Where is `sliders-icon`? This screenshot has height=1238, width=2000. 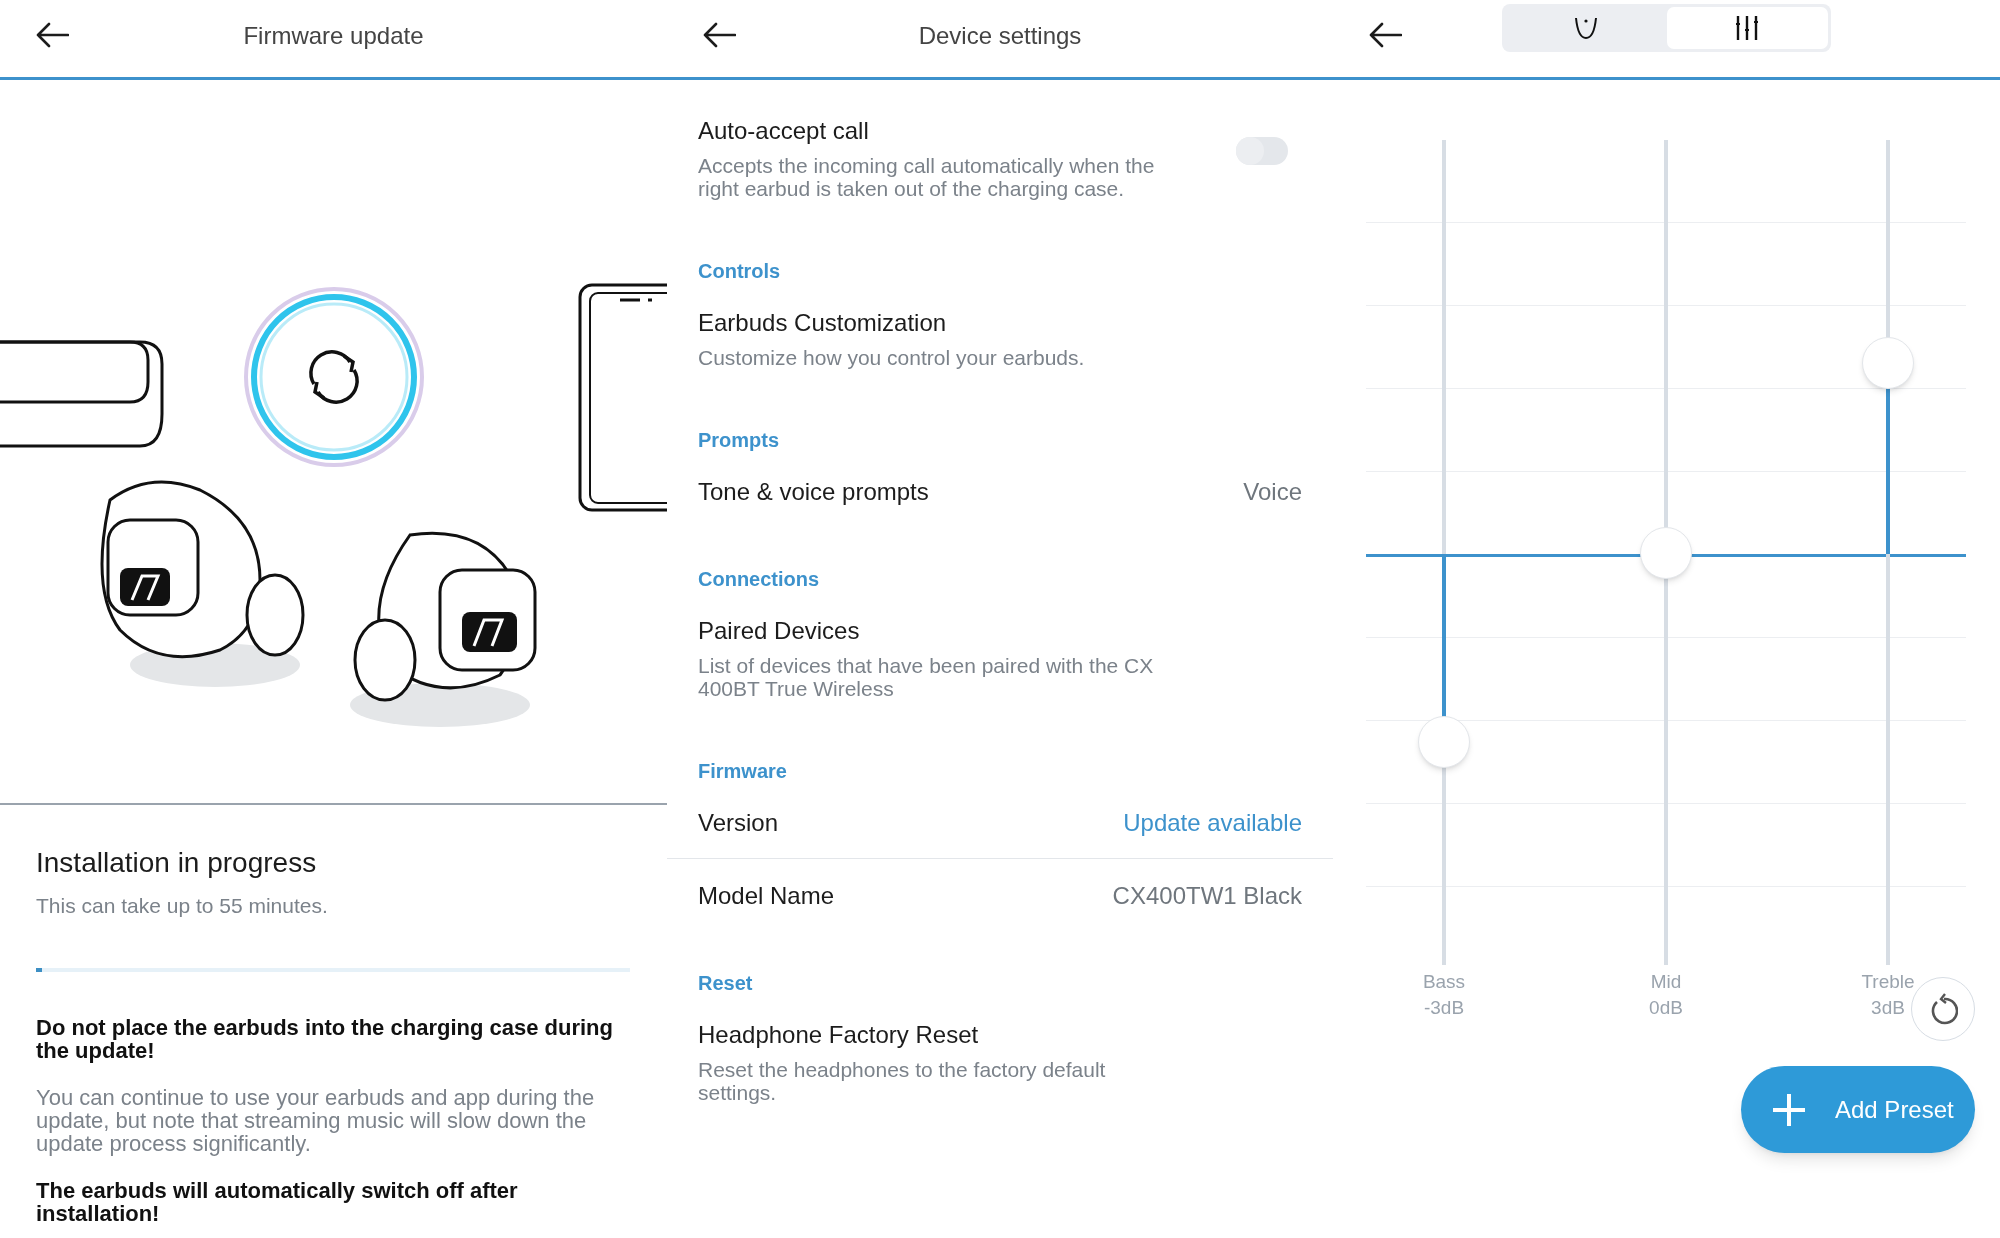
sliders-icon is located at coordinates (1747, 27).